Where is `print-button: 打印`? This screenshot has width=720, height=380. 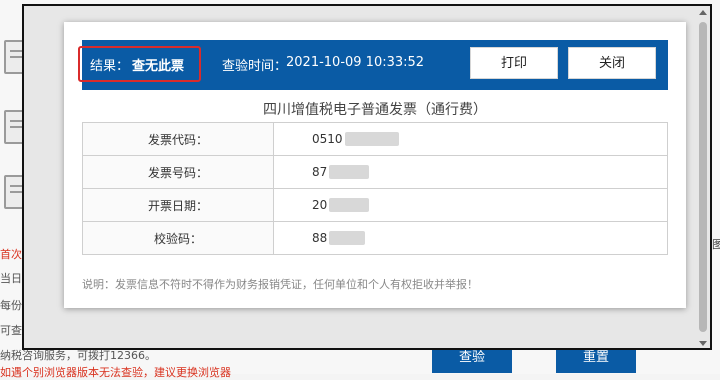
print-button: 打印 is located at coordinates (514, 63).